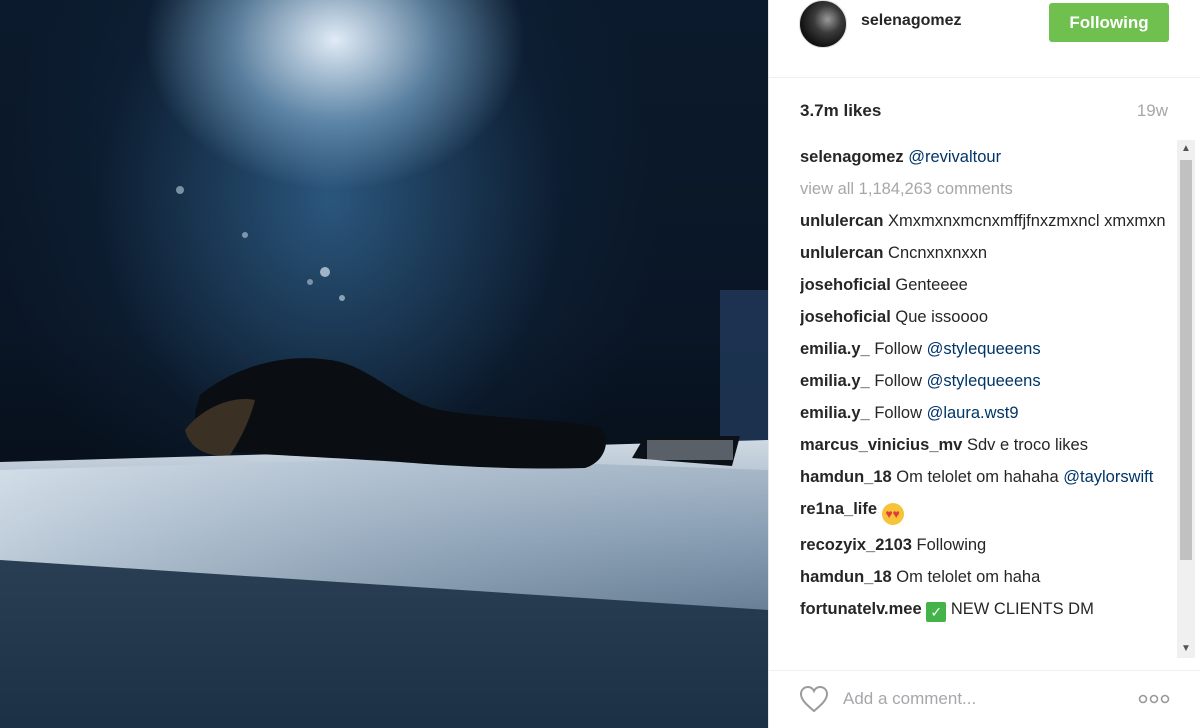 The width and height of the screenshot is (1200, 728). What do you see at coordinates (861, 609) in the screenshot?
I see `comment-author: fortunatelv.mee` at bounding box center [861, 609].